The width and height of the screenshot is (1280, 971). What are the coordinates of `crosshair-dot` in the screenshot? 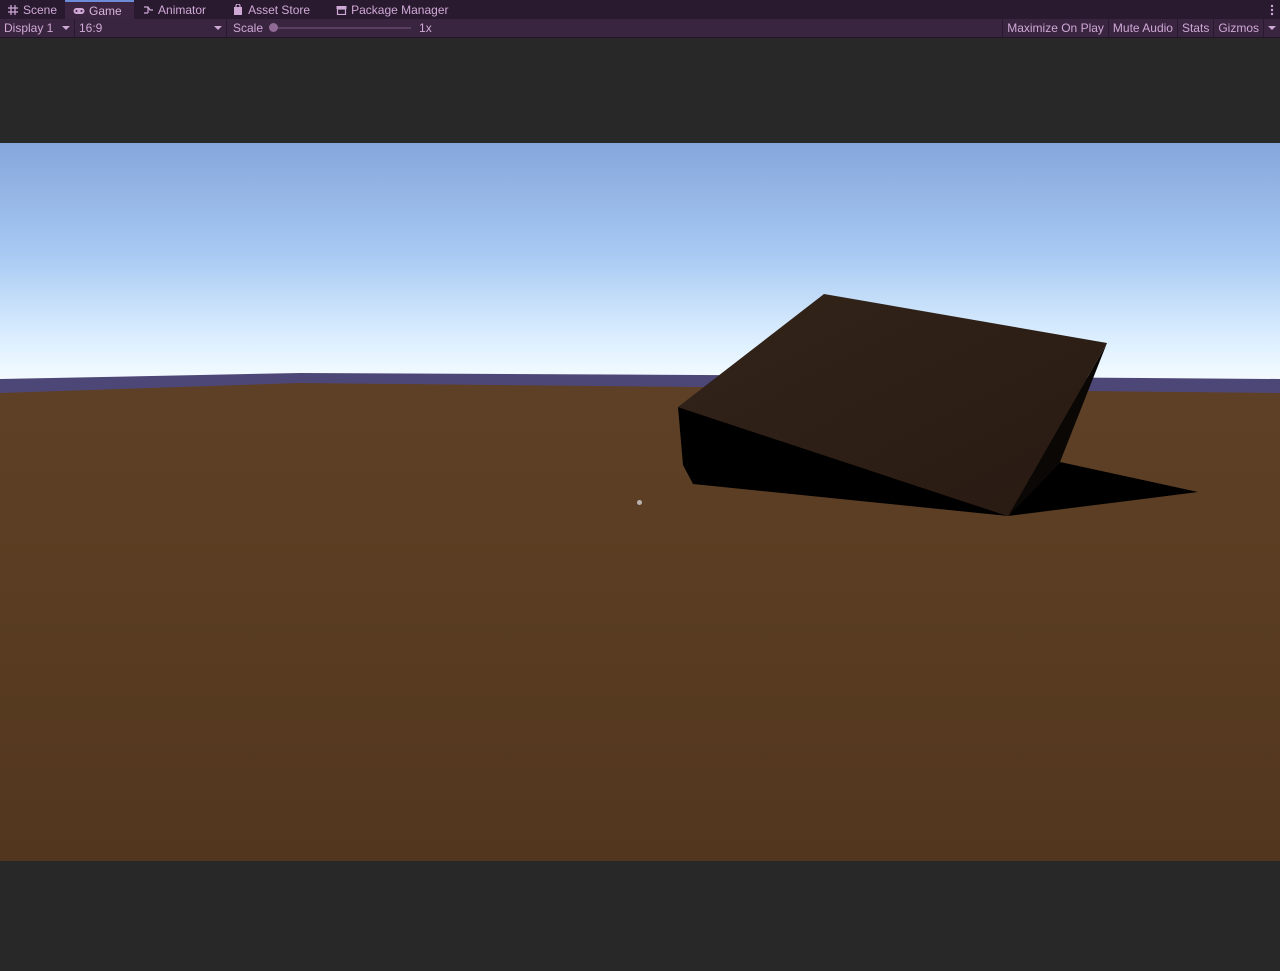 It's located at (639, 502).